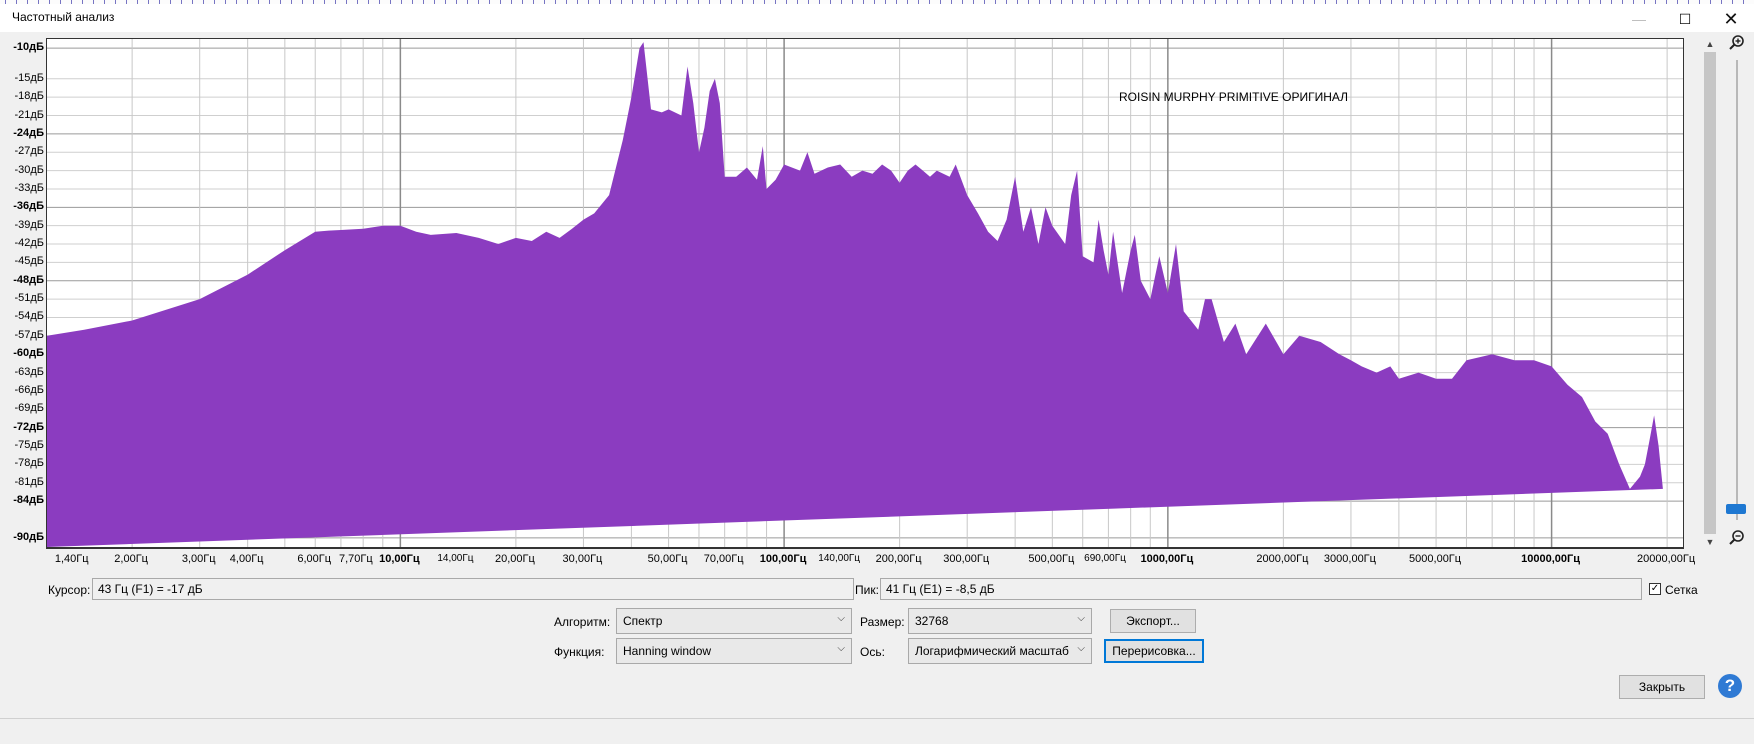 This screenshot has height=744, width=1754. Describe the element at coordinates (643, 621) in the screenshot. I see `algorithm-value: Спектр` at that location.